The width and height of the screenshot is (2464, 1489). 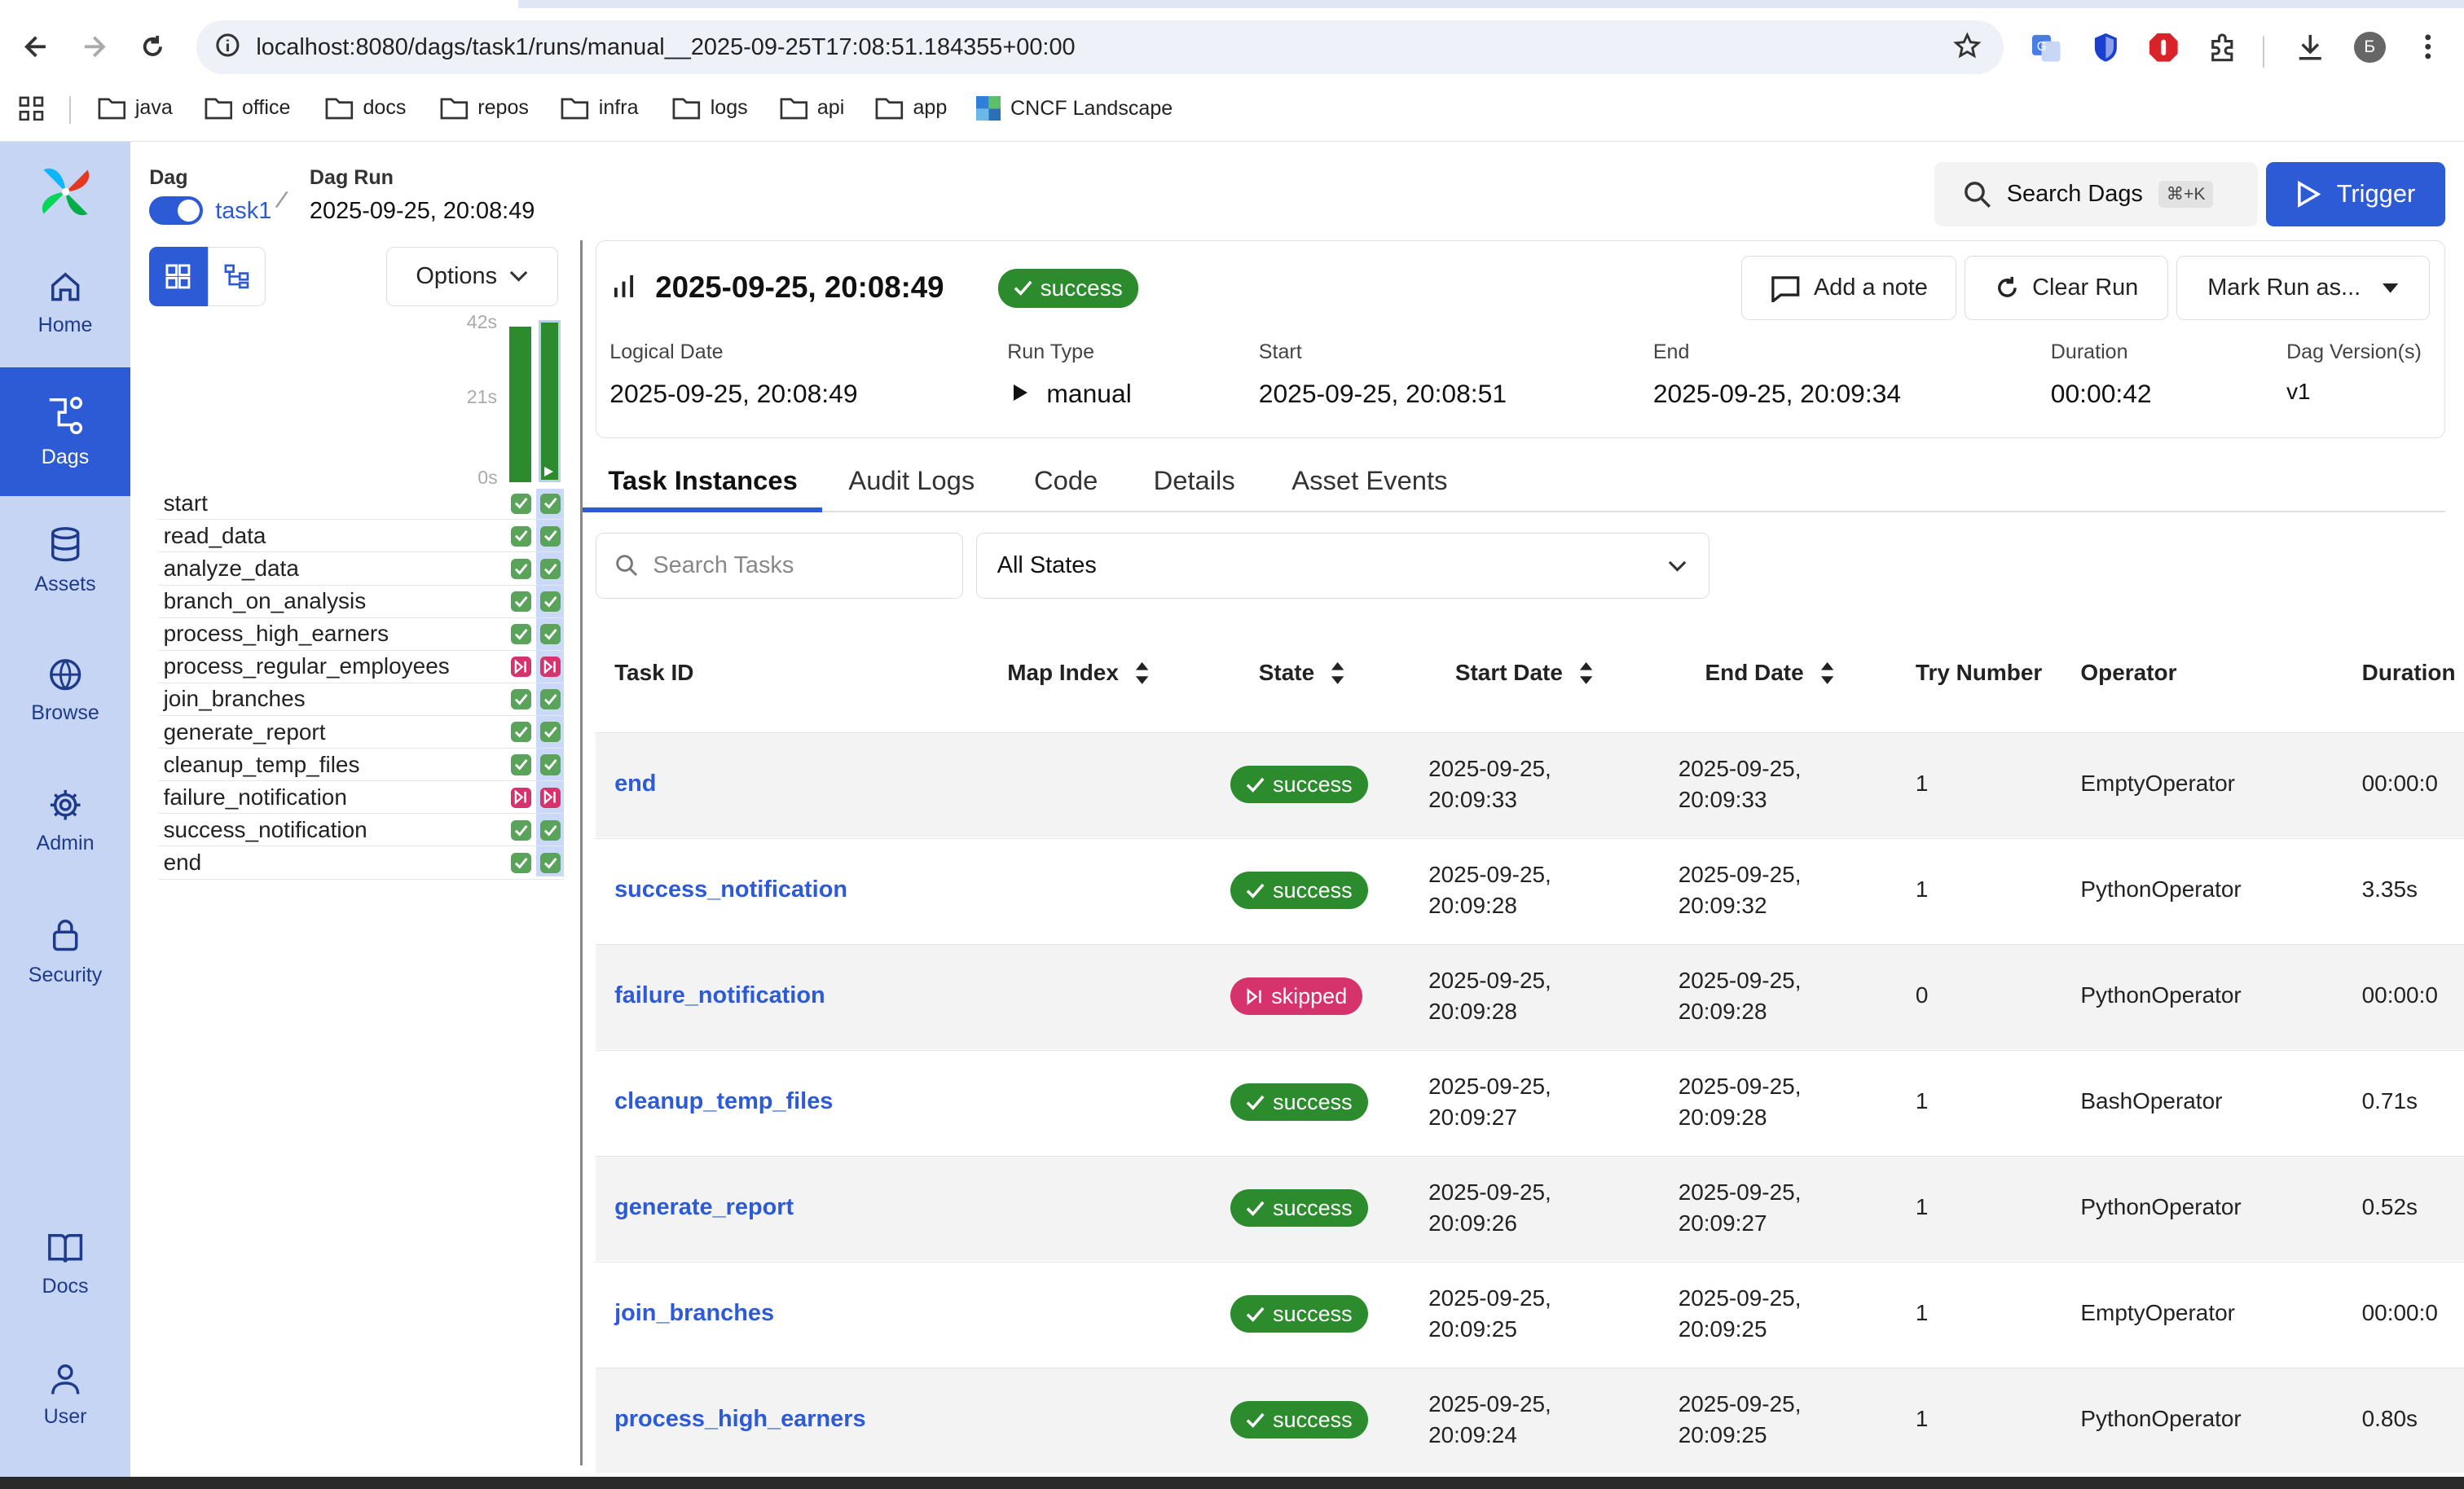 I want to click on grid-task-row: read_data, so click(x=361, y=537).